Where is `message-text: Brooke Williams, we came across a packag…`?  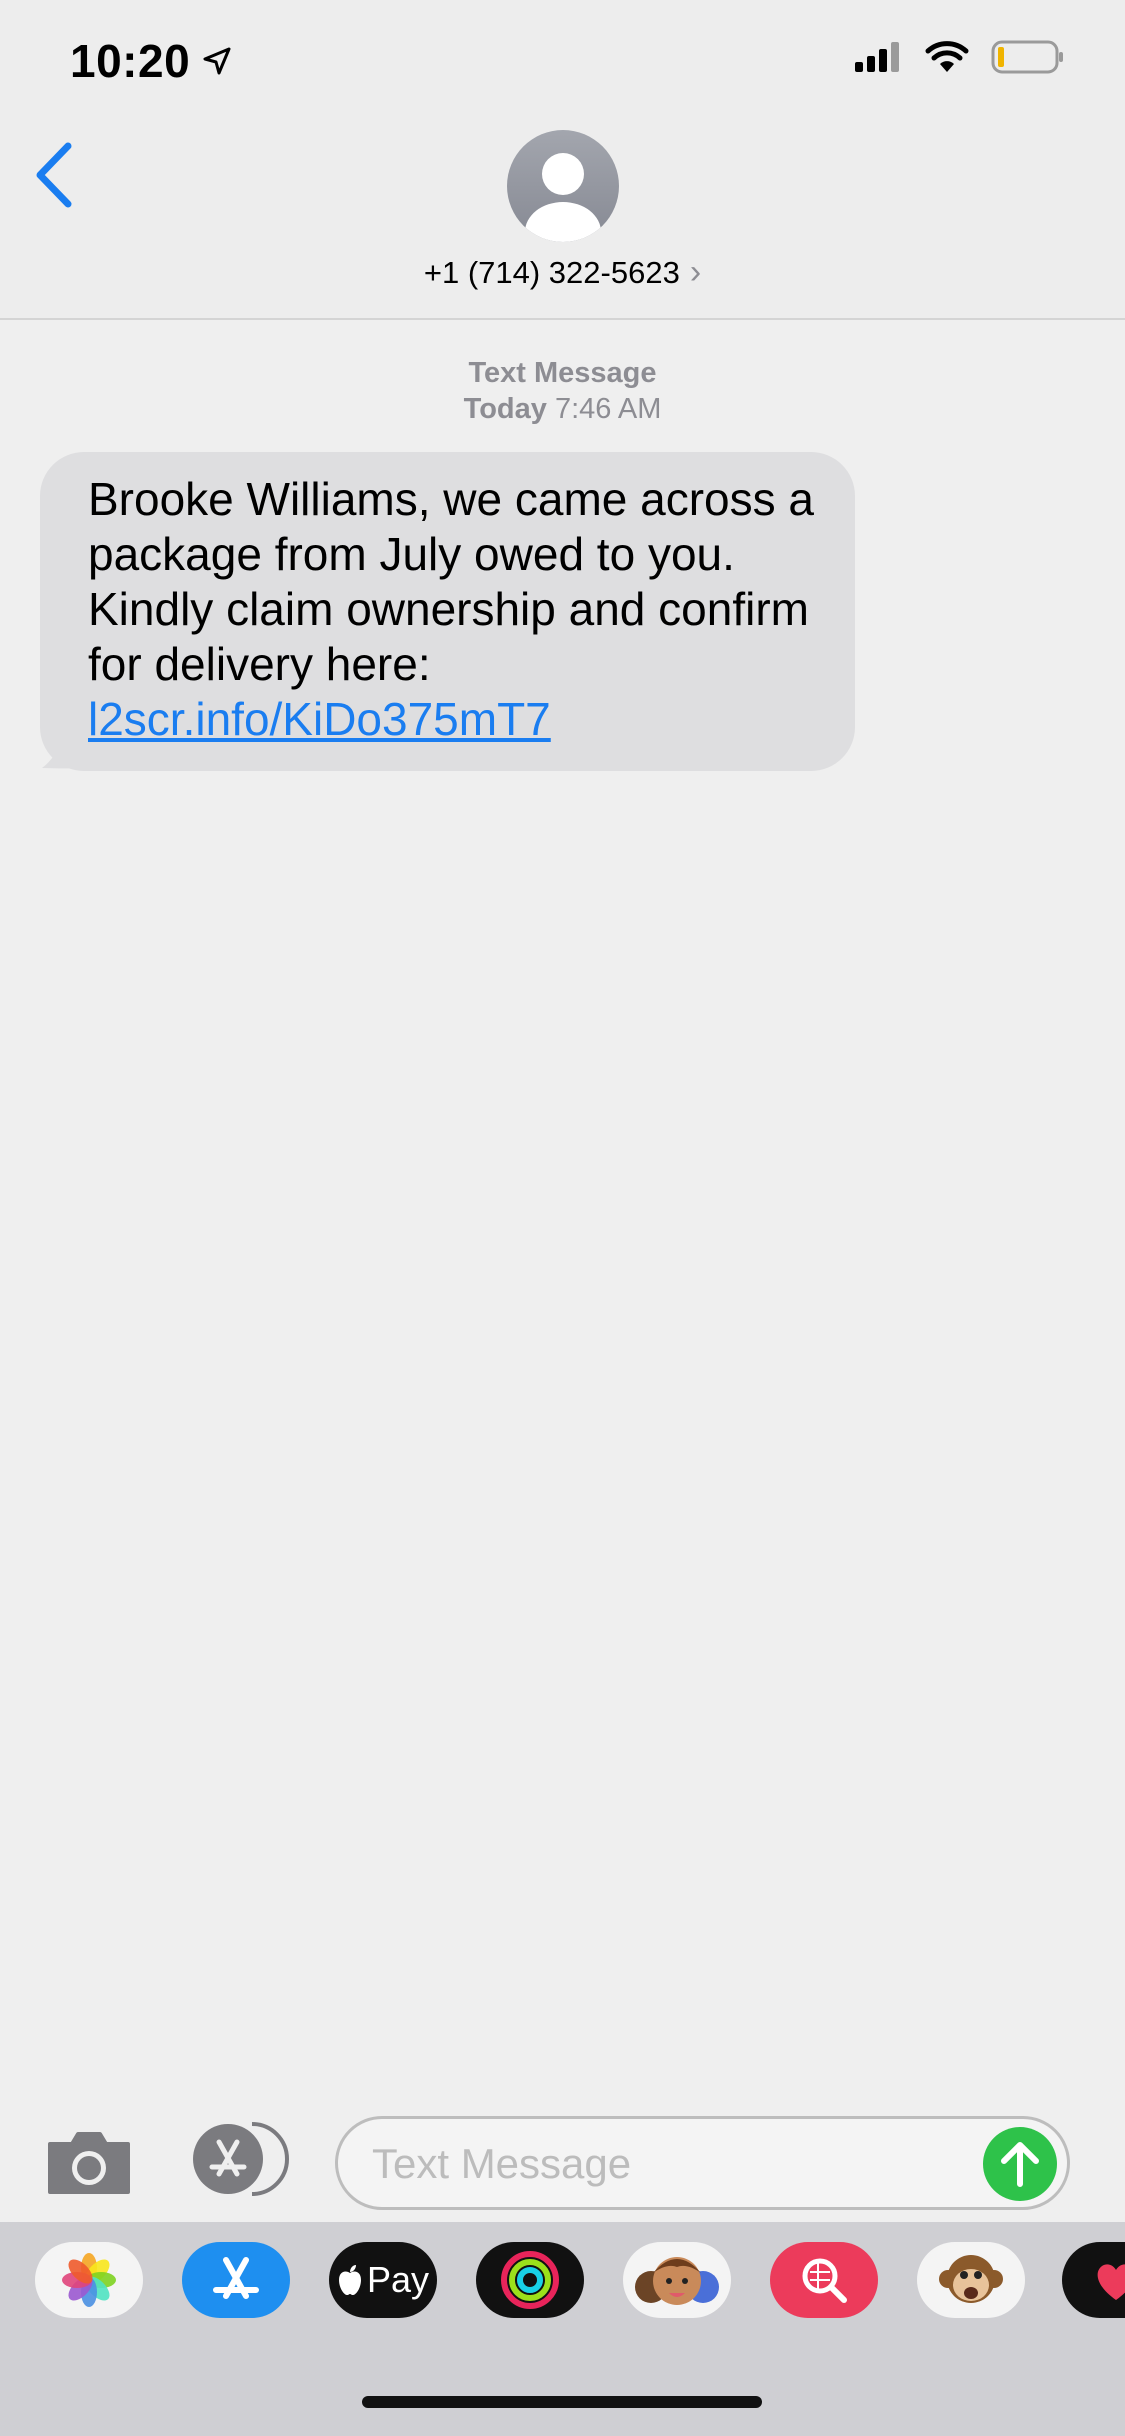 message-text: Brooke Williams, we came across a packag… is located at coordinates (451, 581).